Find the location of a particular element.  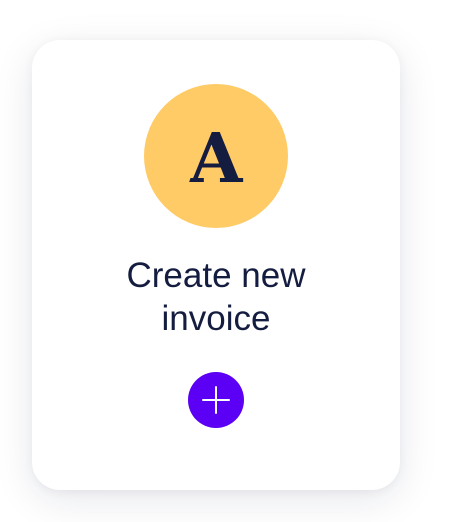

plus-icon is located at coordinates (216, 400).